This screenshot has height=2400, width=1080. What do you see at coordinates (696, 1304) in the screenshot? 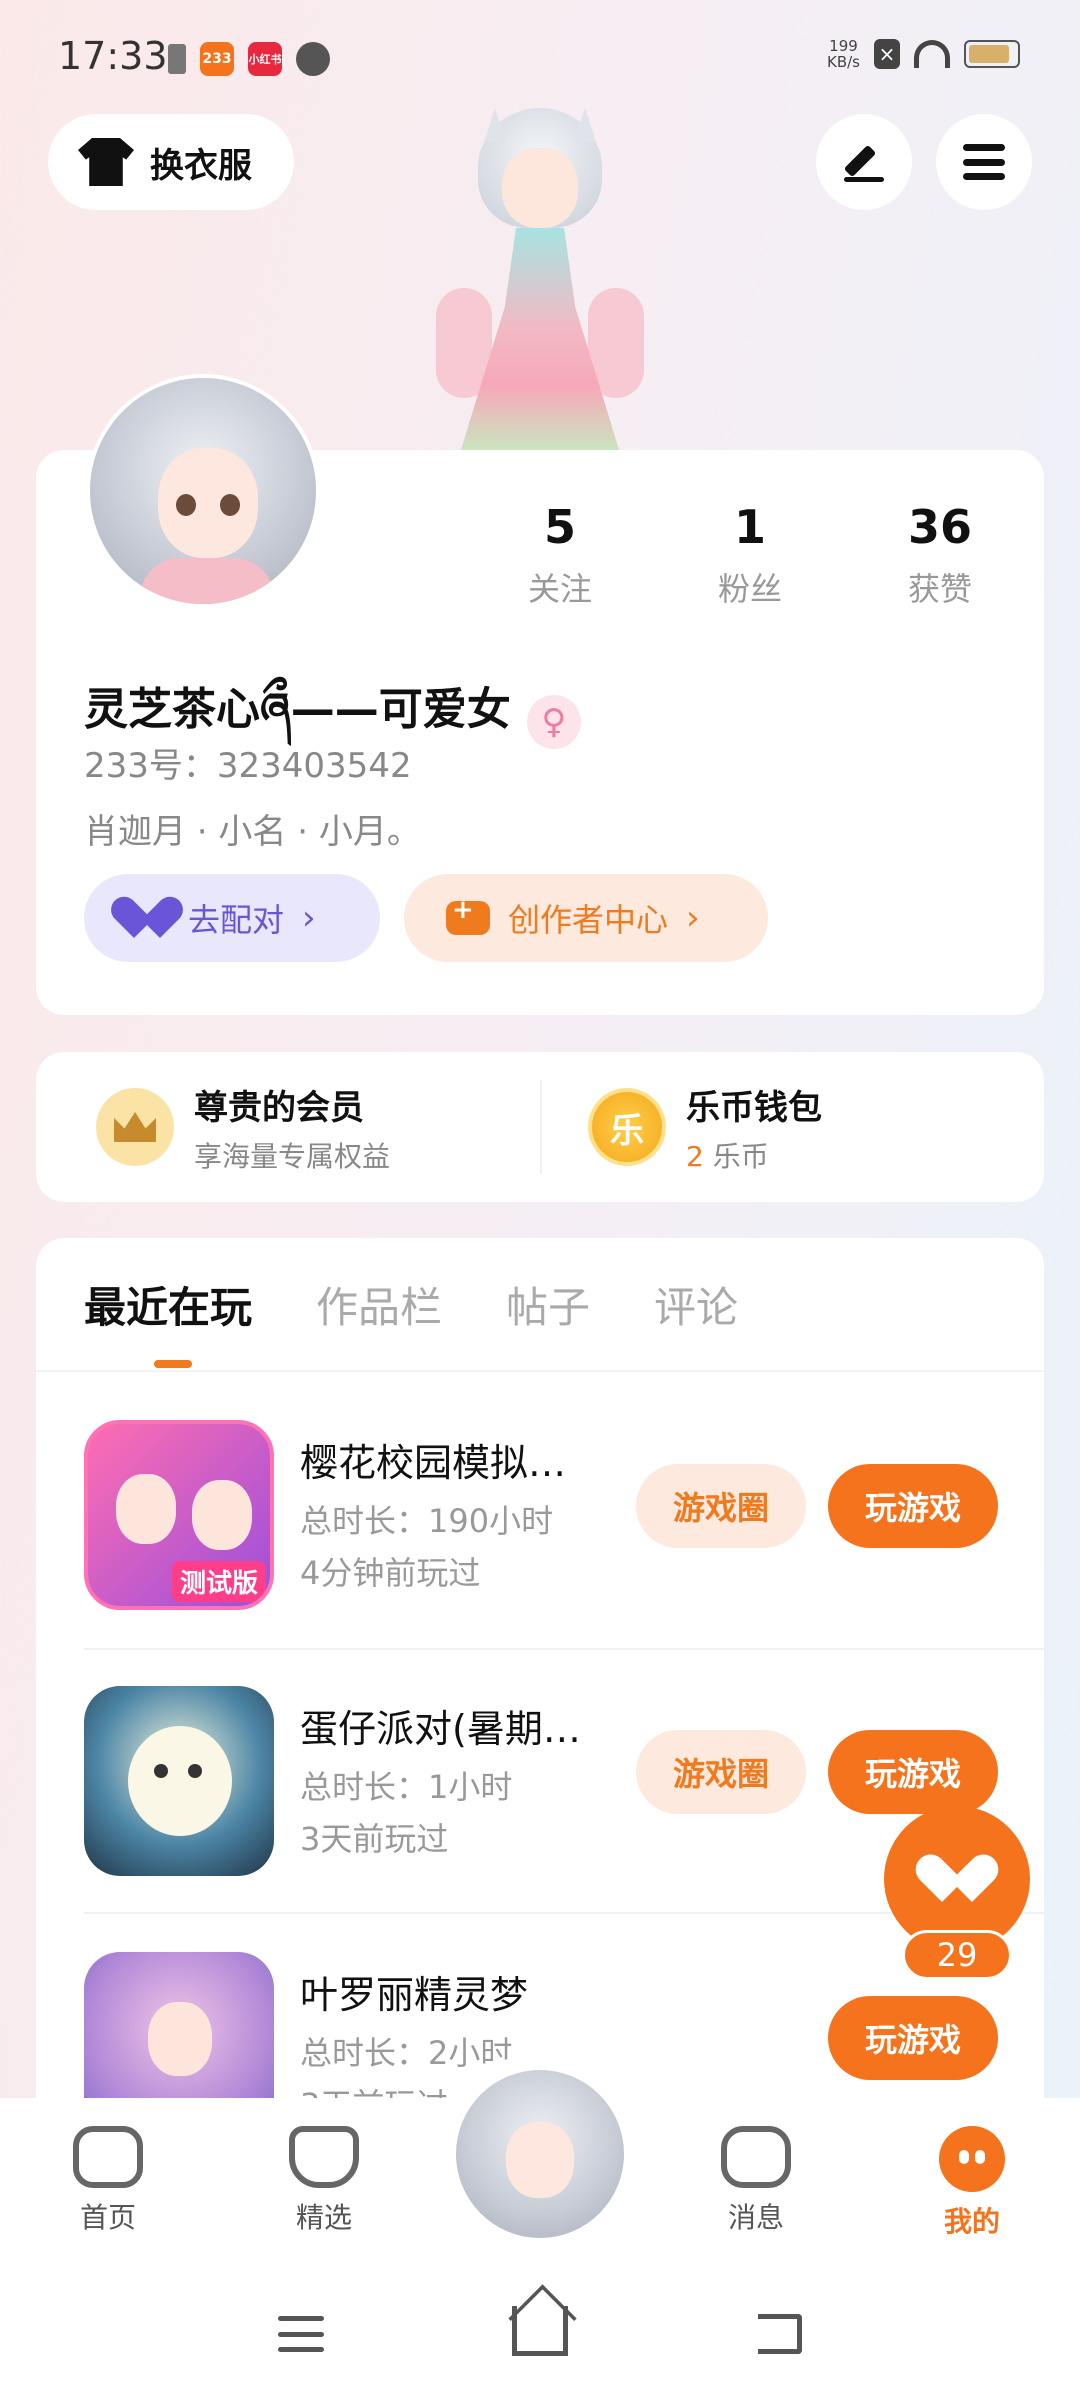
I see `tab-comments: 评论` at bounding box center [696, 1304].